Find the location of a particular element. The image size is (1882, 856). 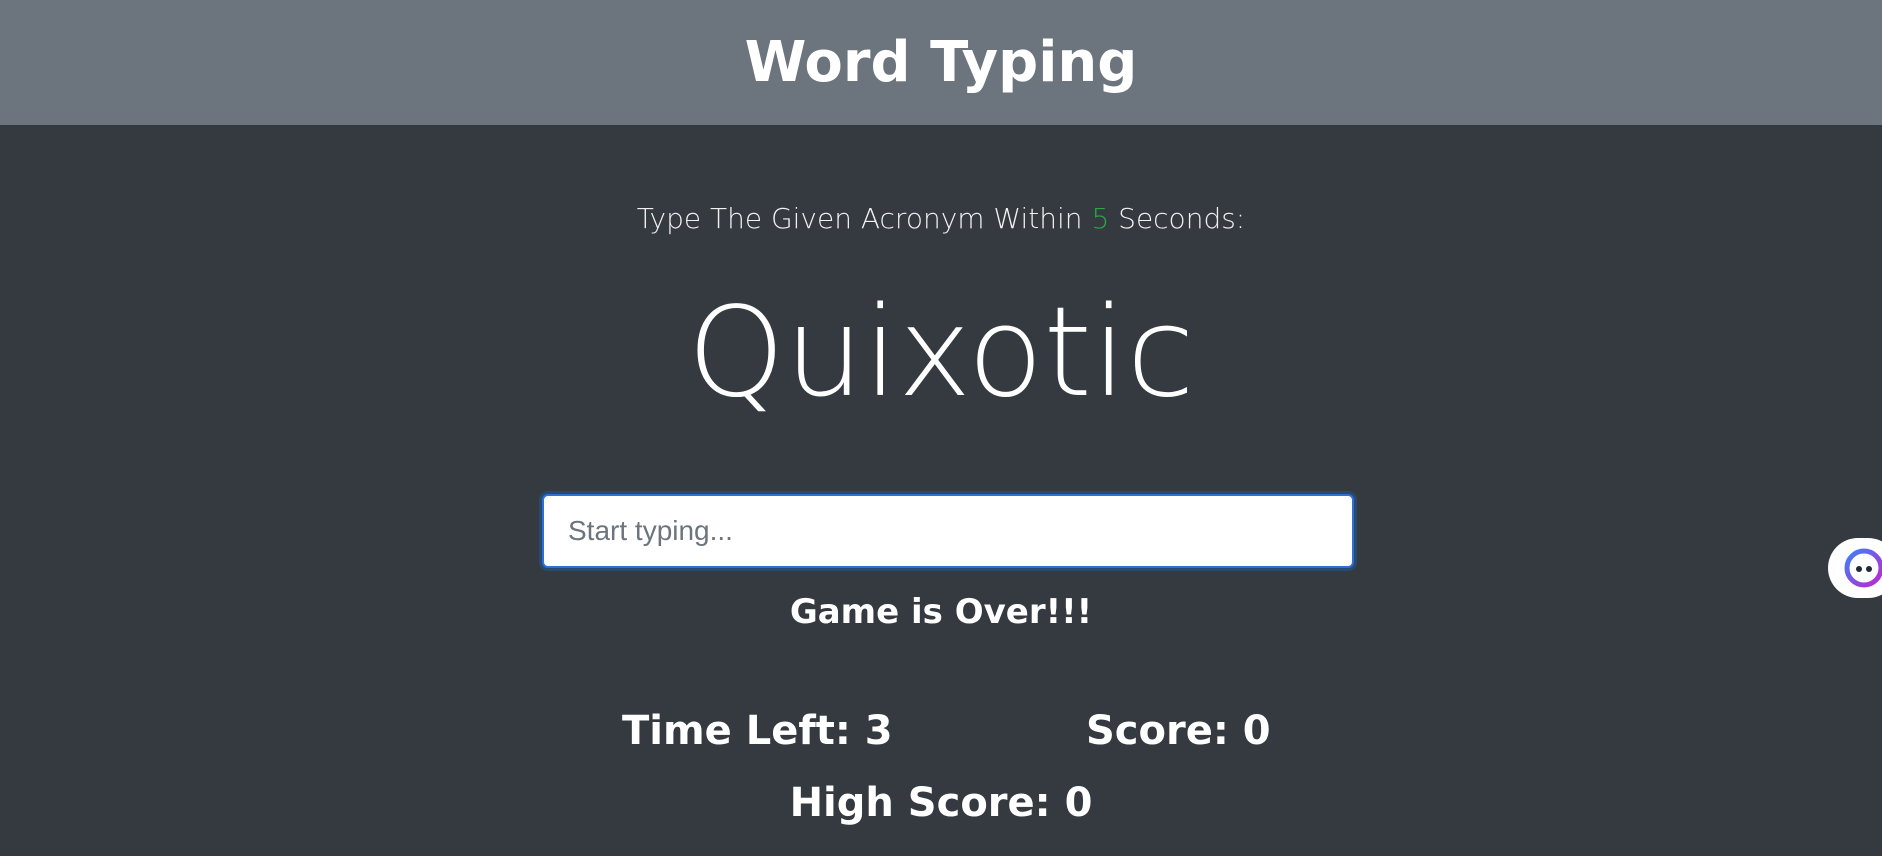

high-score-value: 0 is located at coordinates (1078, 803).